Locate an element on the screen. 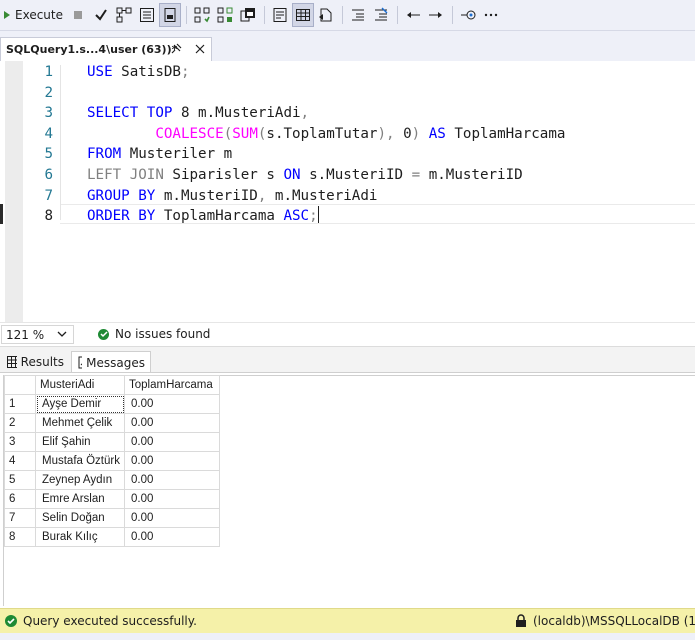 This screenshot has width=695, height=640. code-token: s.ToplamTutar is located at coordinates (322, 133).